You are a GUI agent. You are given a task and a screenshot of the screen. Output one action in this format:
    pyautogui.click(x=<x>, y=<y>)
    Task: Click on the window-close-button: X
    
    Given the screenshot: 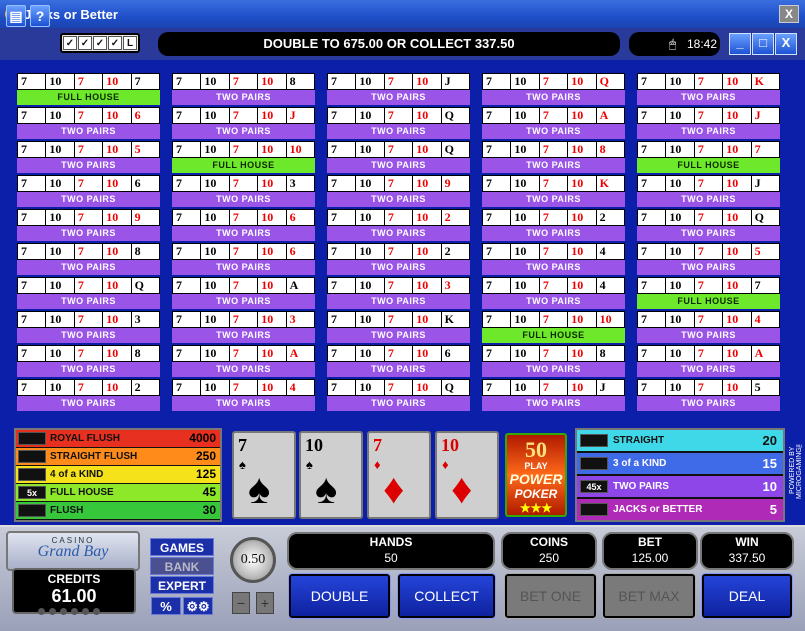 What is the action you would take?
    pyautogui.click(x=789, y=14)
    